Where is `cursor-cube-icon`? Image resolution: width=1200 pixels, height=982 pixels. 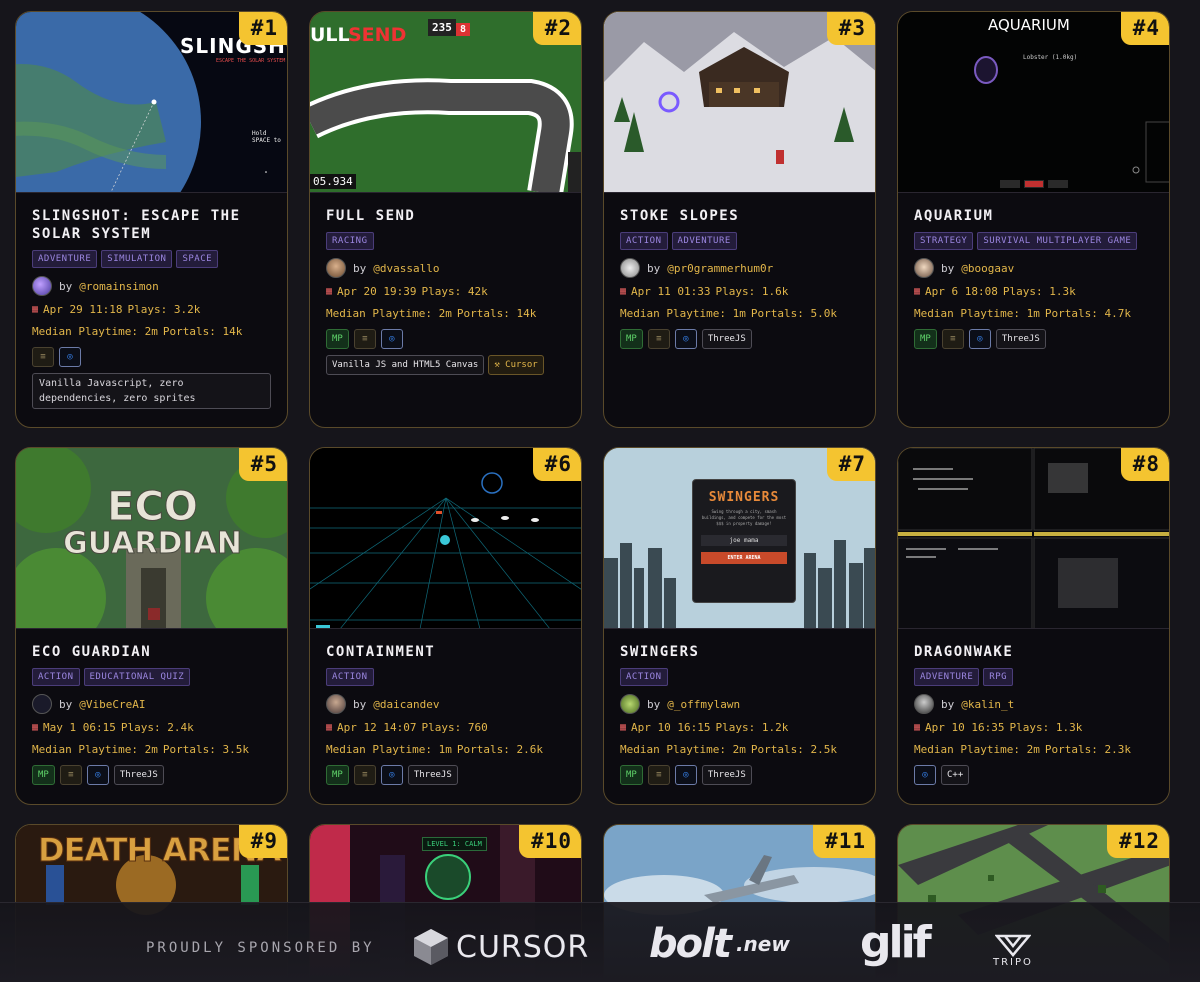 cursor-cube-icon is located at coordinates (431, 947).